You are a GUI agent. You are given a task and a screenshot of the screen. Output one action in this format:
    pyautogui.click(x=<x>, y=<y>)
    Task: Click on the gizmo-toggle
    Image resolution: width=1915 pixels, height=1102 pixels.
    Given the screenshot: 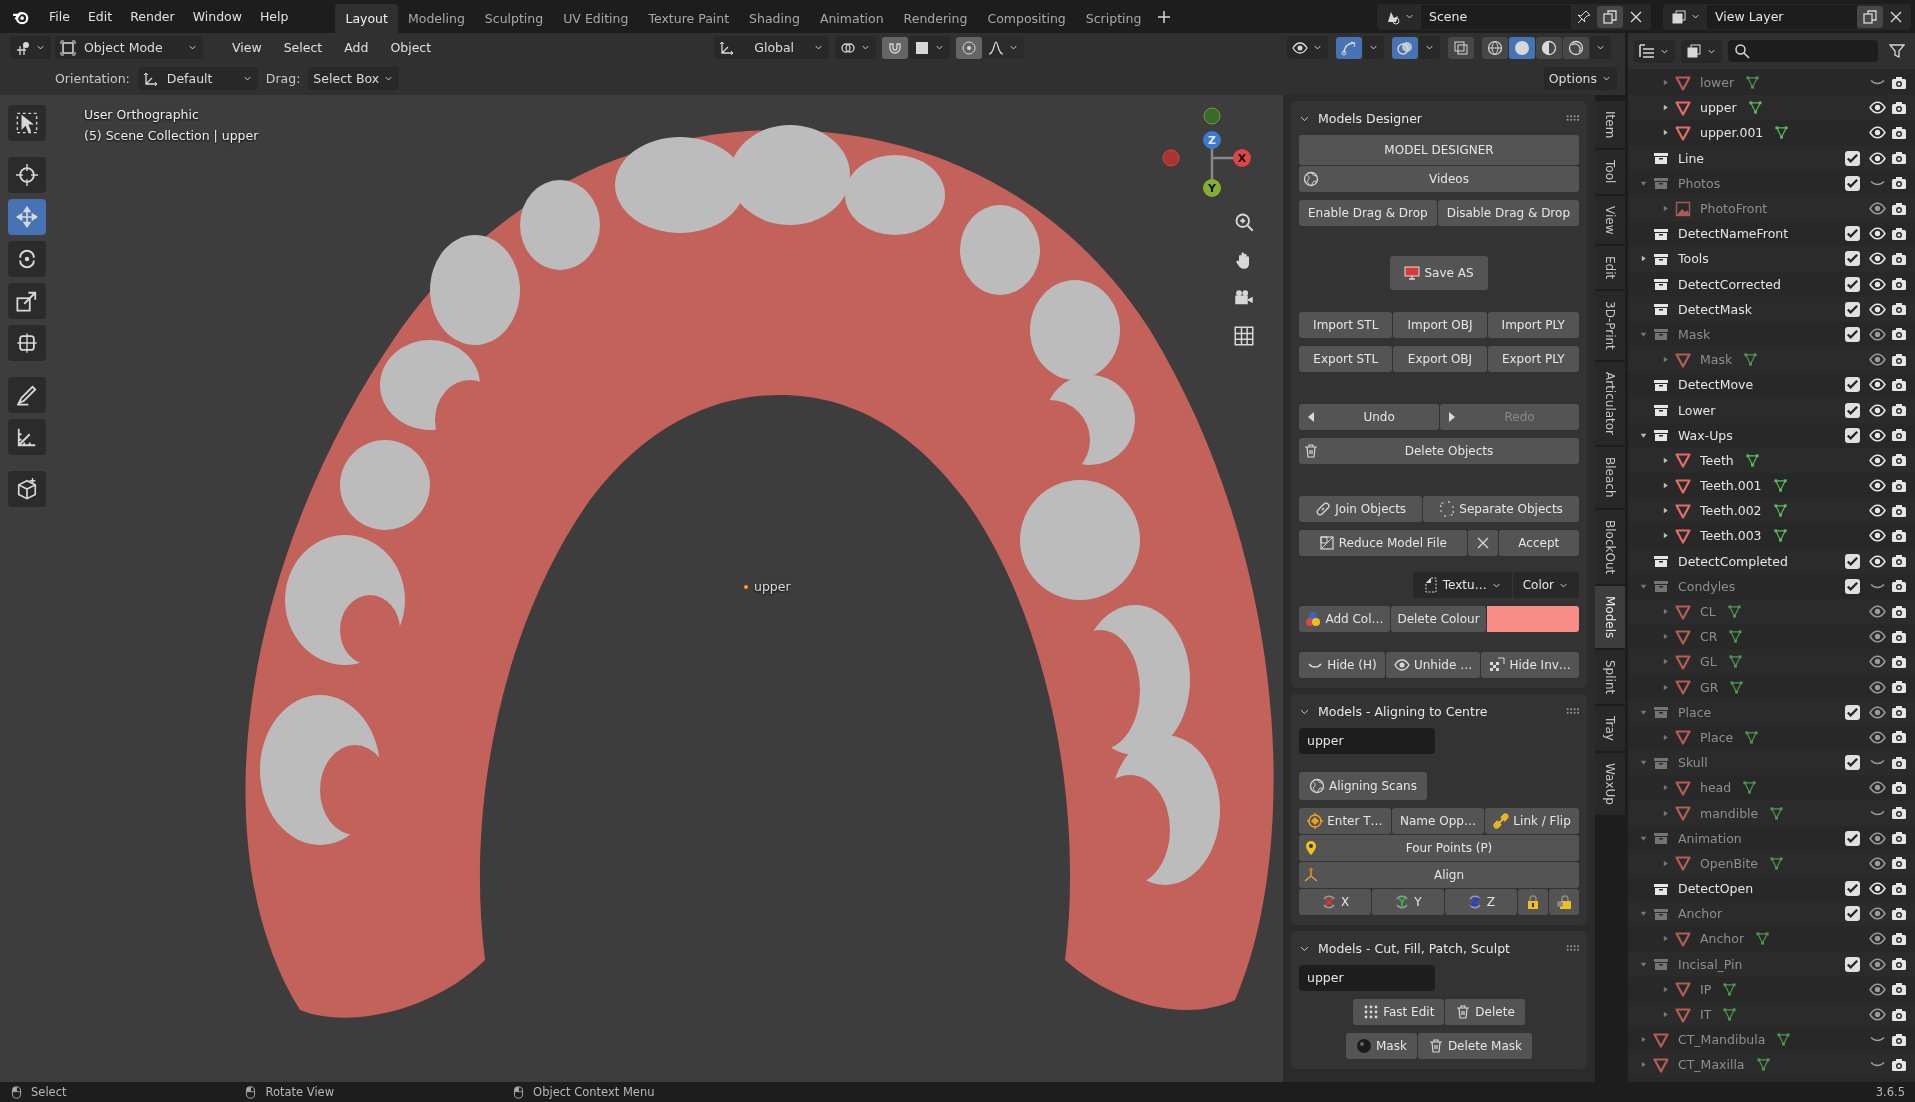 What is the action you would take?
    pyautogui.click(x=1349, y=47)
    